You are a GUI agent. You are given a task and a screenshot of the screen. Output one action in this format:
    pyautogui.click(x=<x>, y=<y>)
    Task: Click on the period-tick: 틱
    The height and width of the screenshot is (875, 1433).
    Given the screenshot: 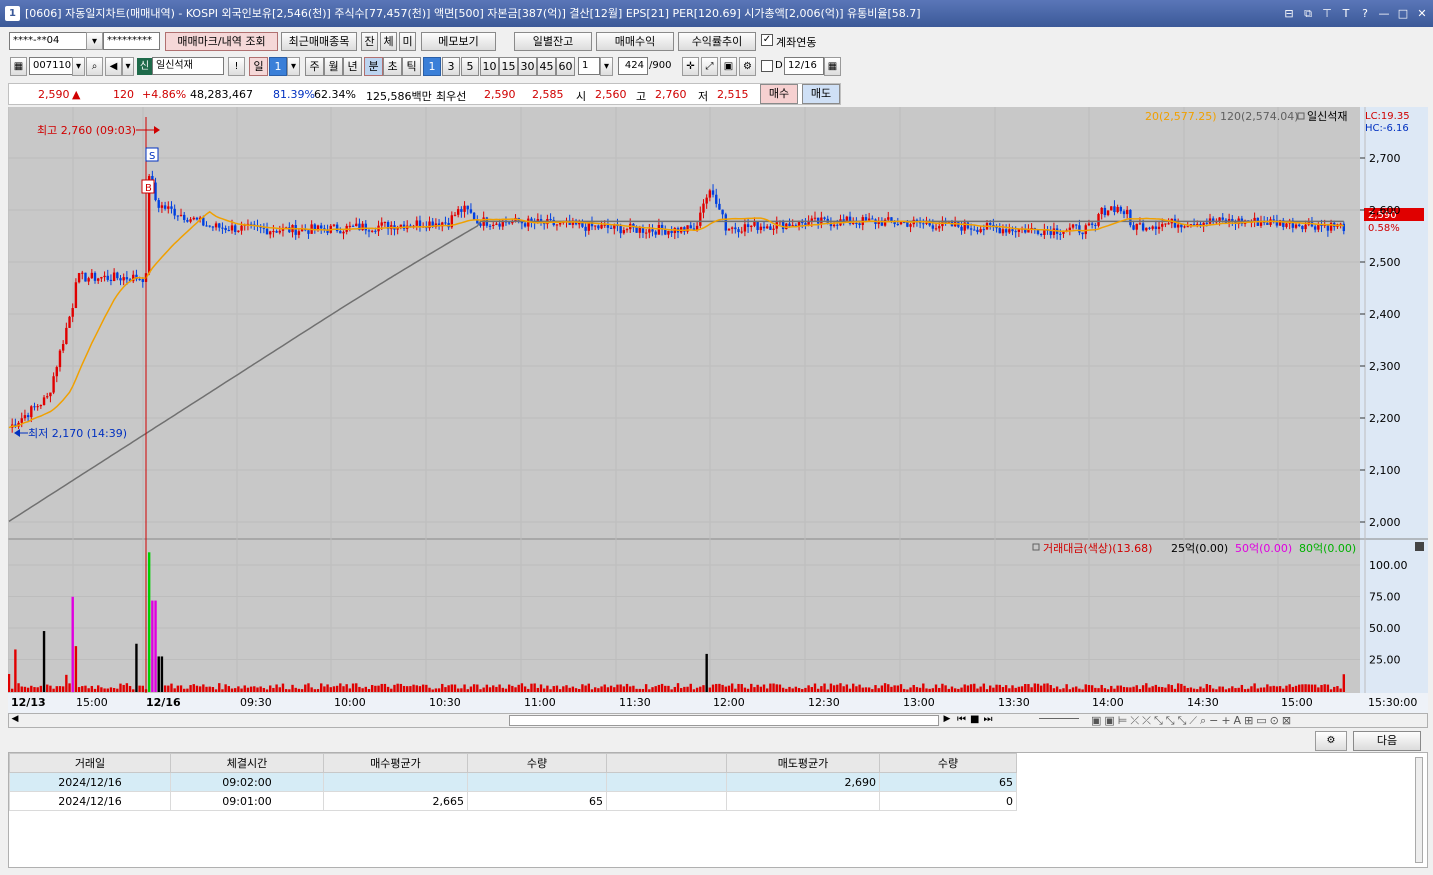 What is the action you would take?
    pyautogui.click(x=411, y=66)
    